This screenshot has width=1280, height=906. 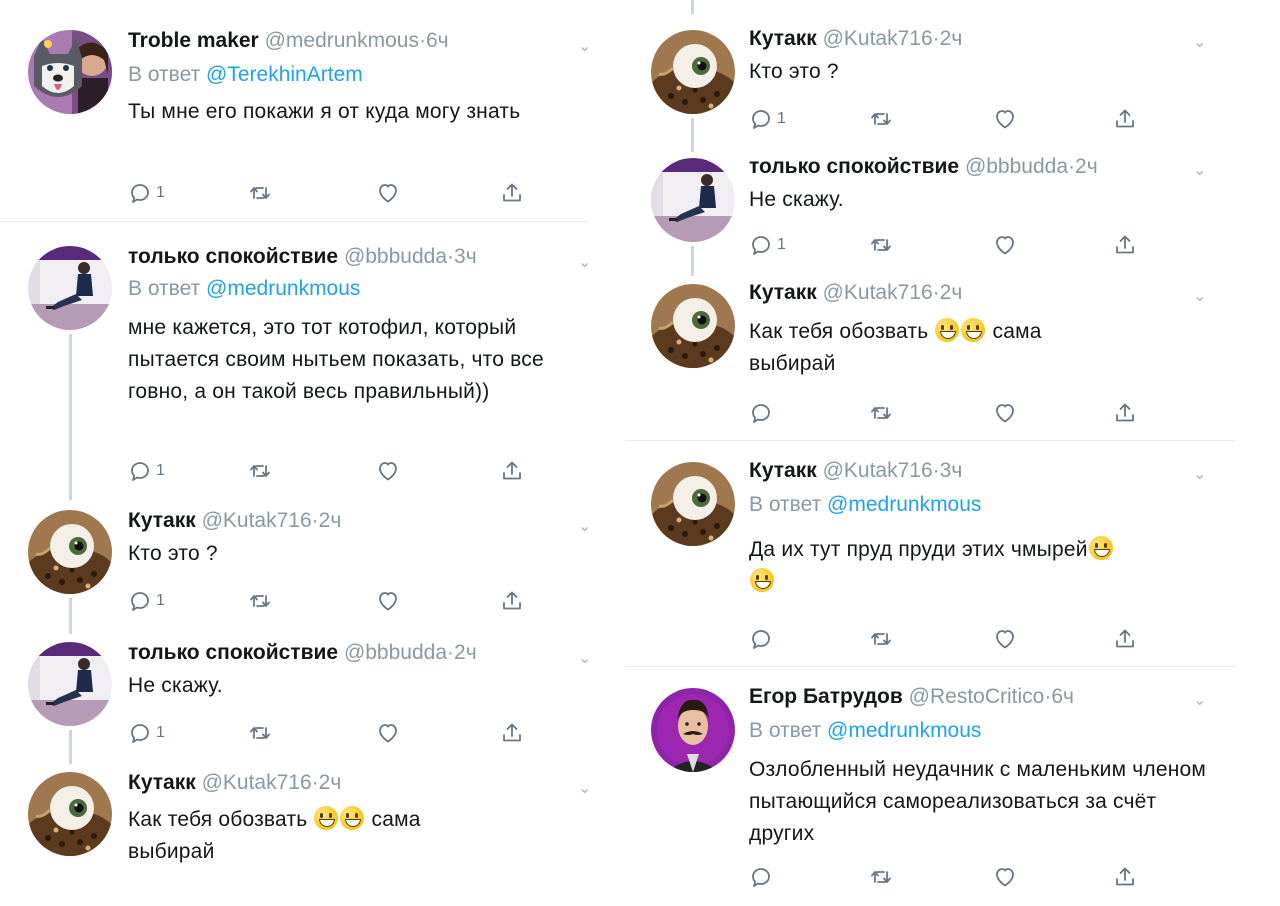 I want to click on display-name: Егор Батрудов, so click(x=826, y=696).